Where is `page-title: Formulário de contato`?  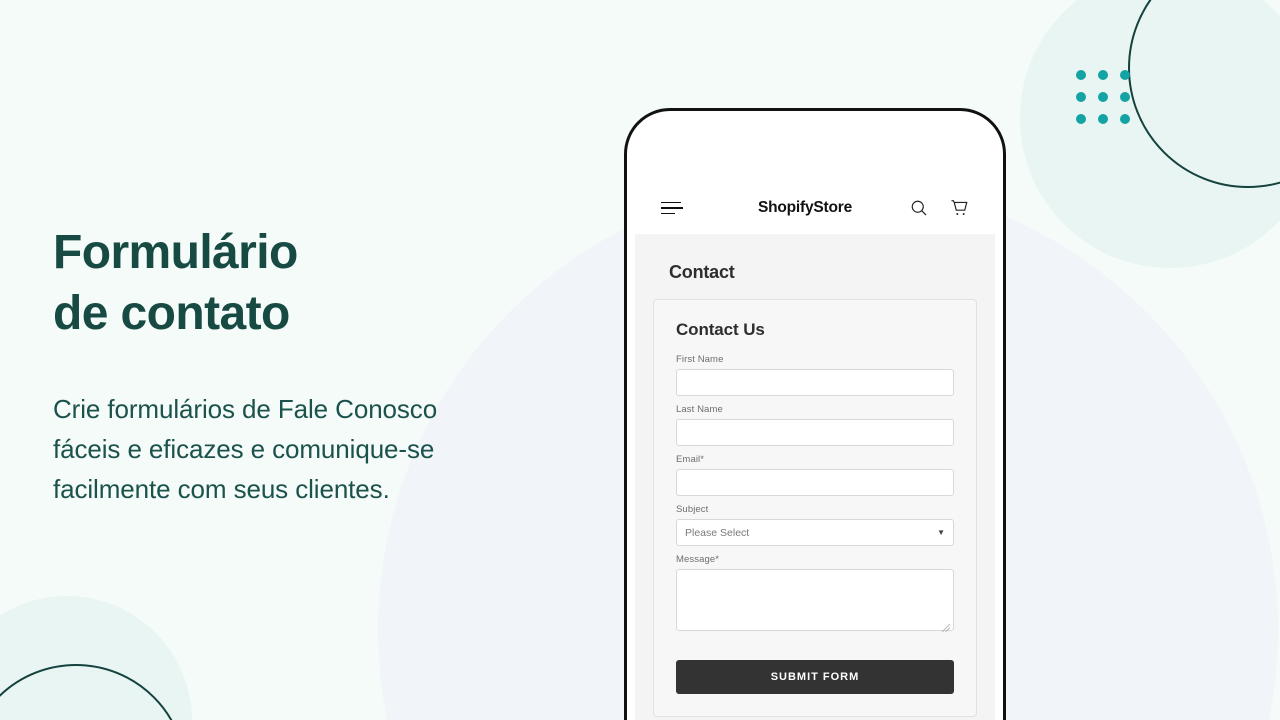 page-title: Formulário de contato is located at coordinates (175, 283).